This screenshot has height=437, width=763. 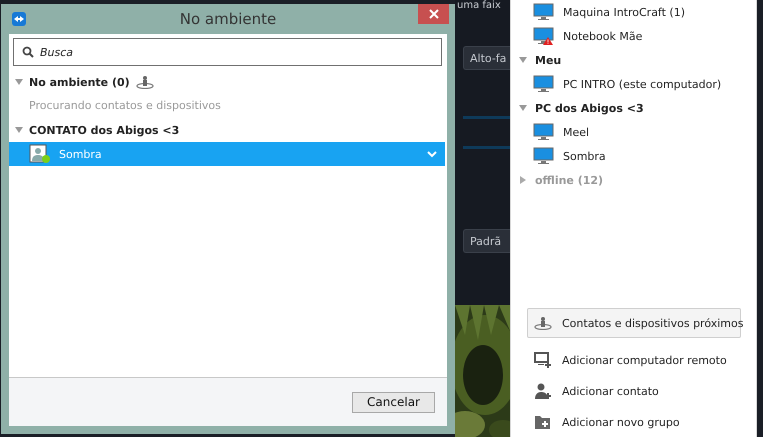 What do you see at coordinates (487, 241) in the screenshot?
I see `dropdown-button: Padrã` at bounding box center [487, 241].